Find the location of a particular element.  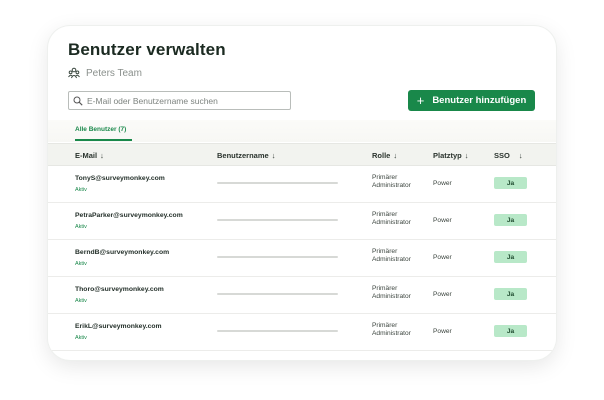

search-input is located at coordinates (182, 100).